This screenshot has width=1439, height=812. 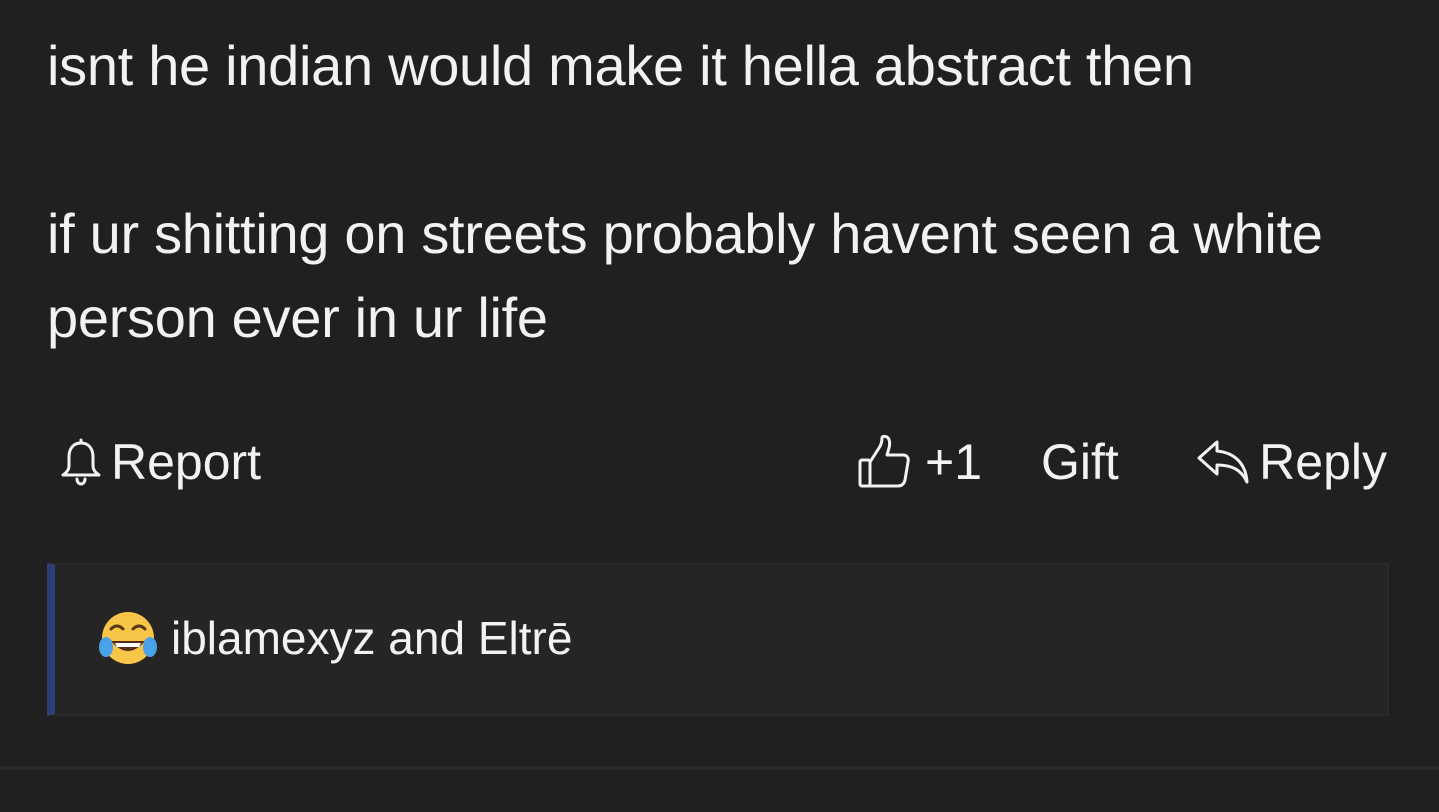 I want to click on report-button: Report, so click(x=160, y=462).